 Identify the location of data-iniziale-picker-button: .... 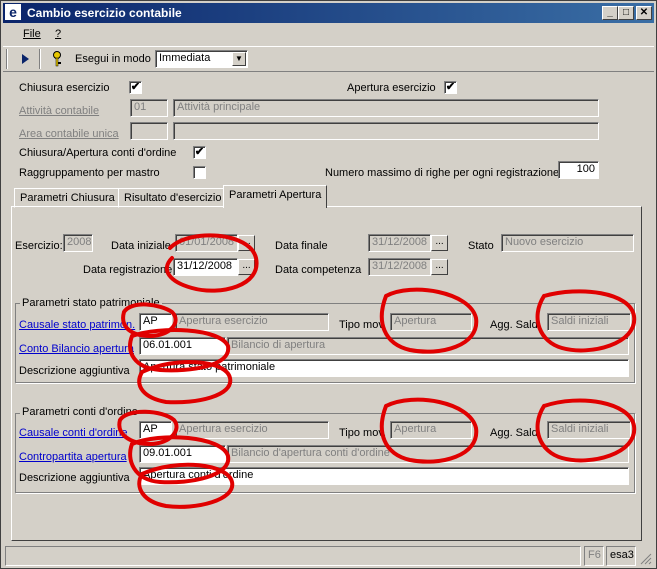
(246, 243).